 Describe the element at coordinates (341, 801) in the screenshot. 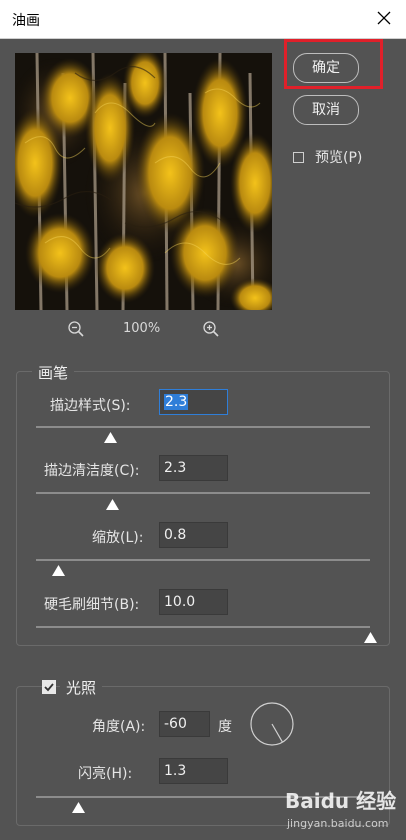

I see `watermark-text: Baidu 经验` at that location.